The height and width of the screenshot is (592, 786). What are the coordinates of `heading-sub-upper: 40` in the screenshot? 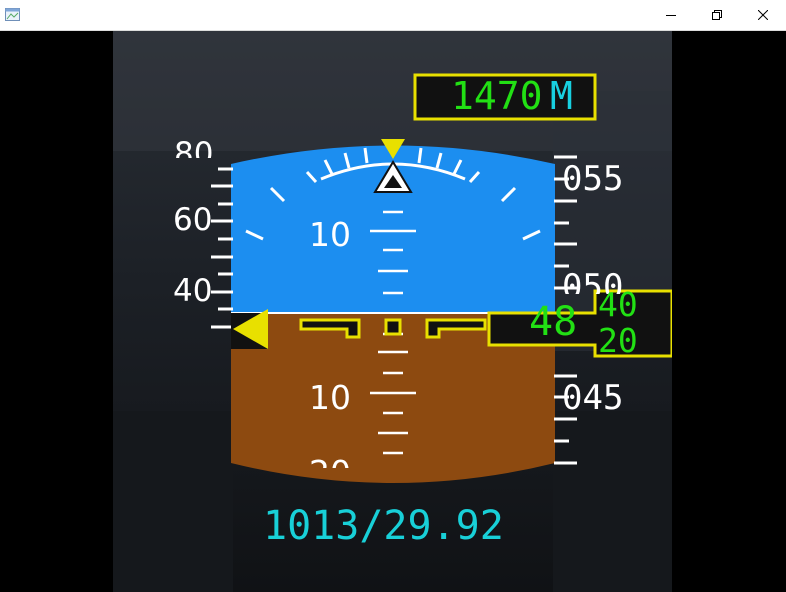 It's located at (618, 304).